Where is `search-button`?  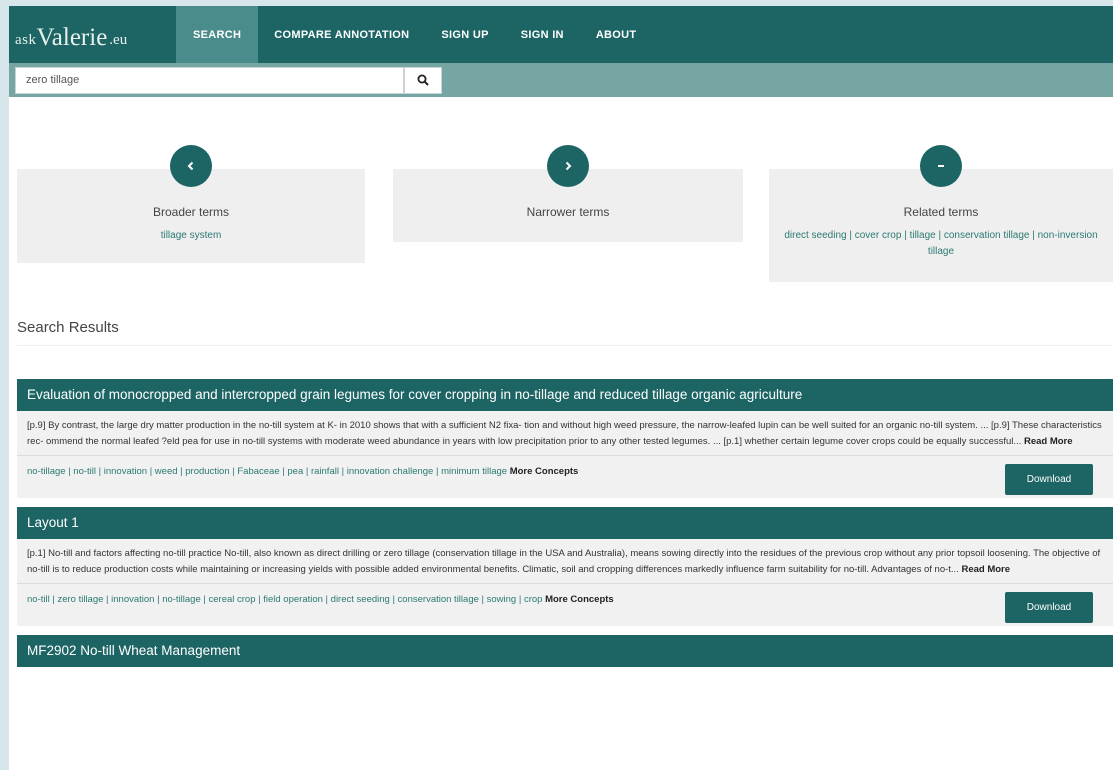
search-button is located at coordinates (423, 80).